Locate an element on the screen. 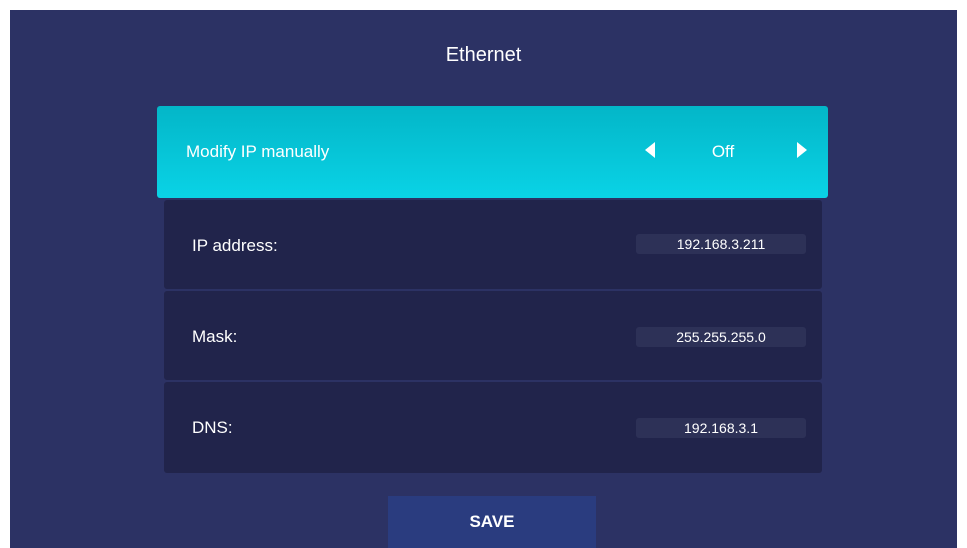 The width and height of the screenshot is (967, 548). ip-address-label: IP address: is located at coordinates (235, 245).